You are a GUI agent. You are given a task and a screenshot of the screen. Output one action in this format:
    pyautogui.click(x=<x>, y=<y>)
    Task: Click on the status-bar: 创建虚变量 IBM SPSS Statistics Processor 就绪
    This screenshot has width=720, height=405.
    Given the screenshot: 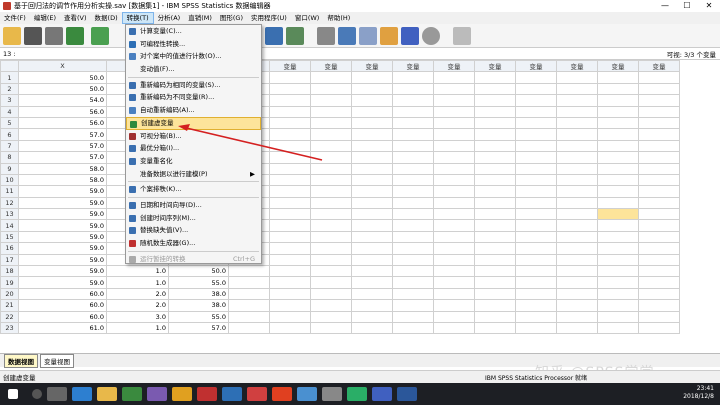 What is the action you would take?
    pyautogui.click(x=360, y=376)
    